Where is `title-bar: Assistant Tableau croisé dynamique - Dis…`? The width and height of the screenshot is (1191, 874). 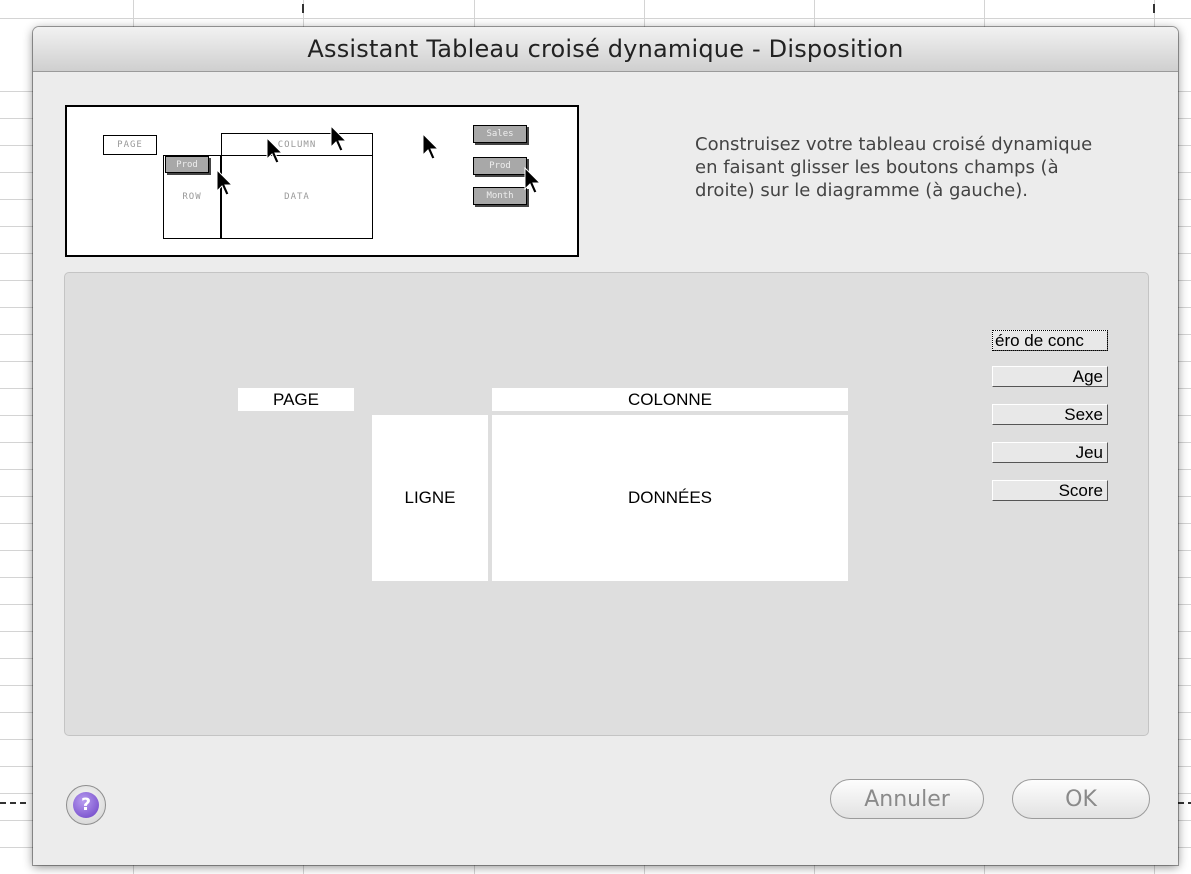 title-bar: Assistant Tableau croisé dynamique - Dis… is located at coordinates (605, 49).